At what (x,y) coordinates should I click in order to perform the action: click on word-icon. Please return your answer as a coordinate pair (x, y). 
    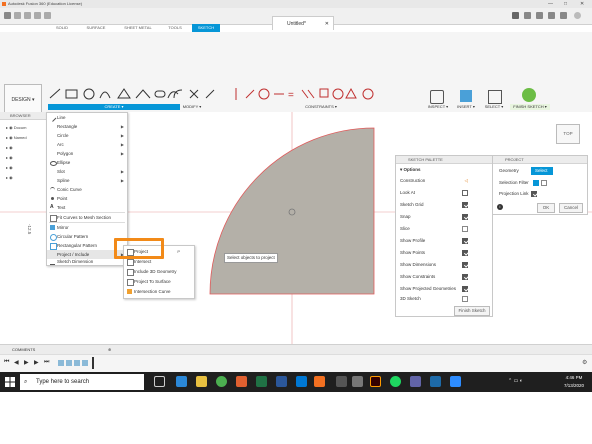
    Looking at the image, I should click on (281, 381).